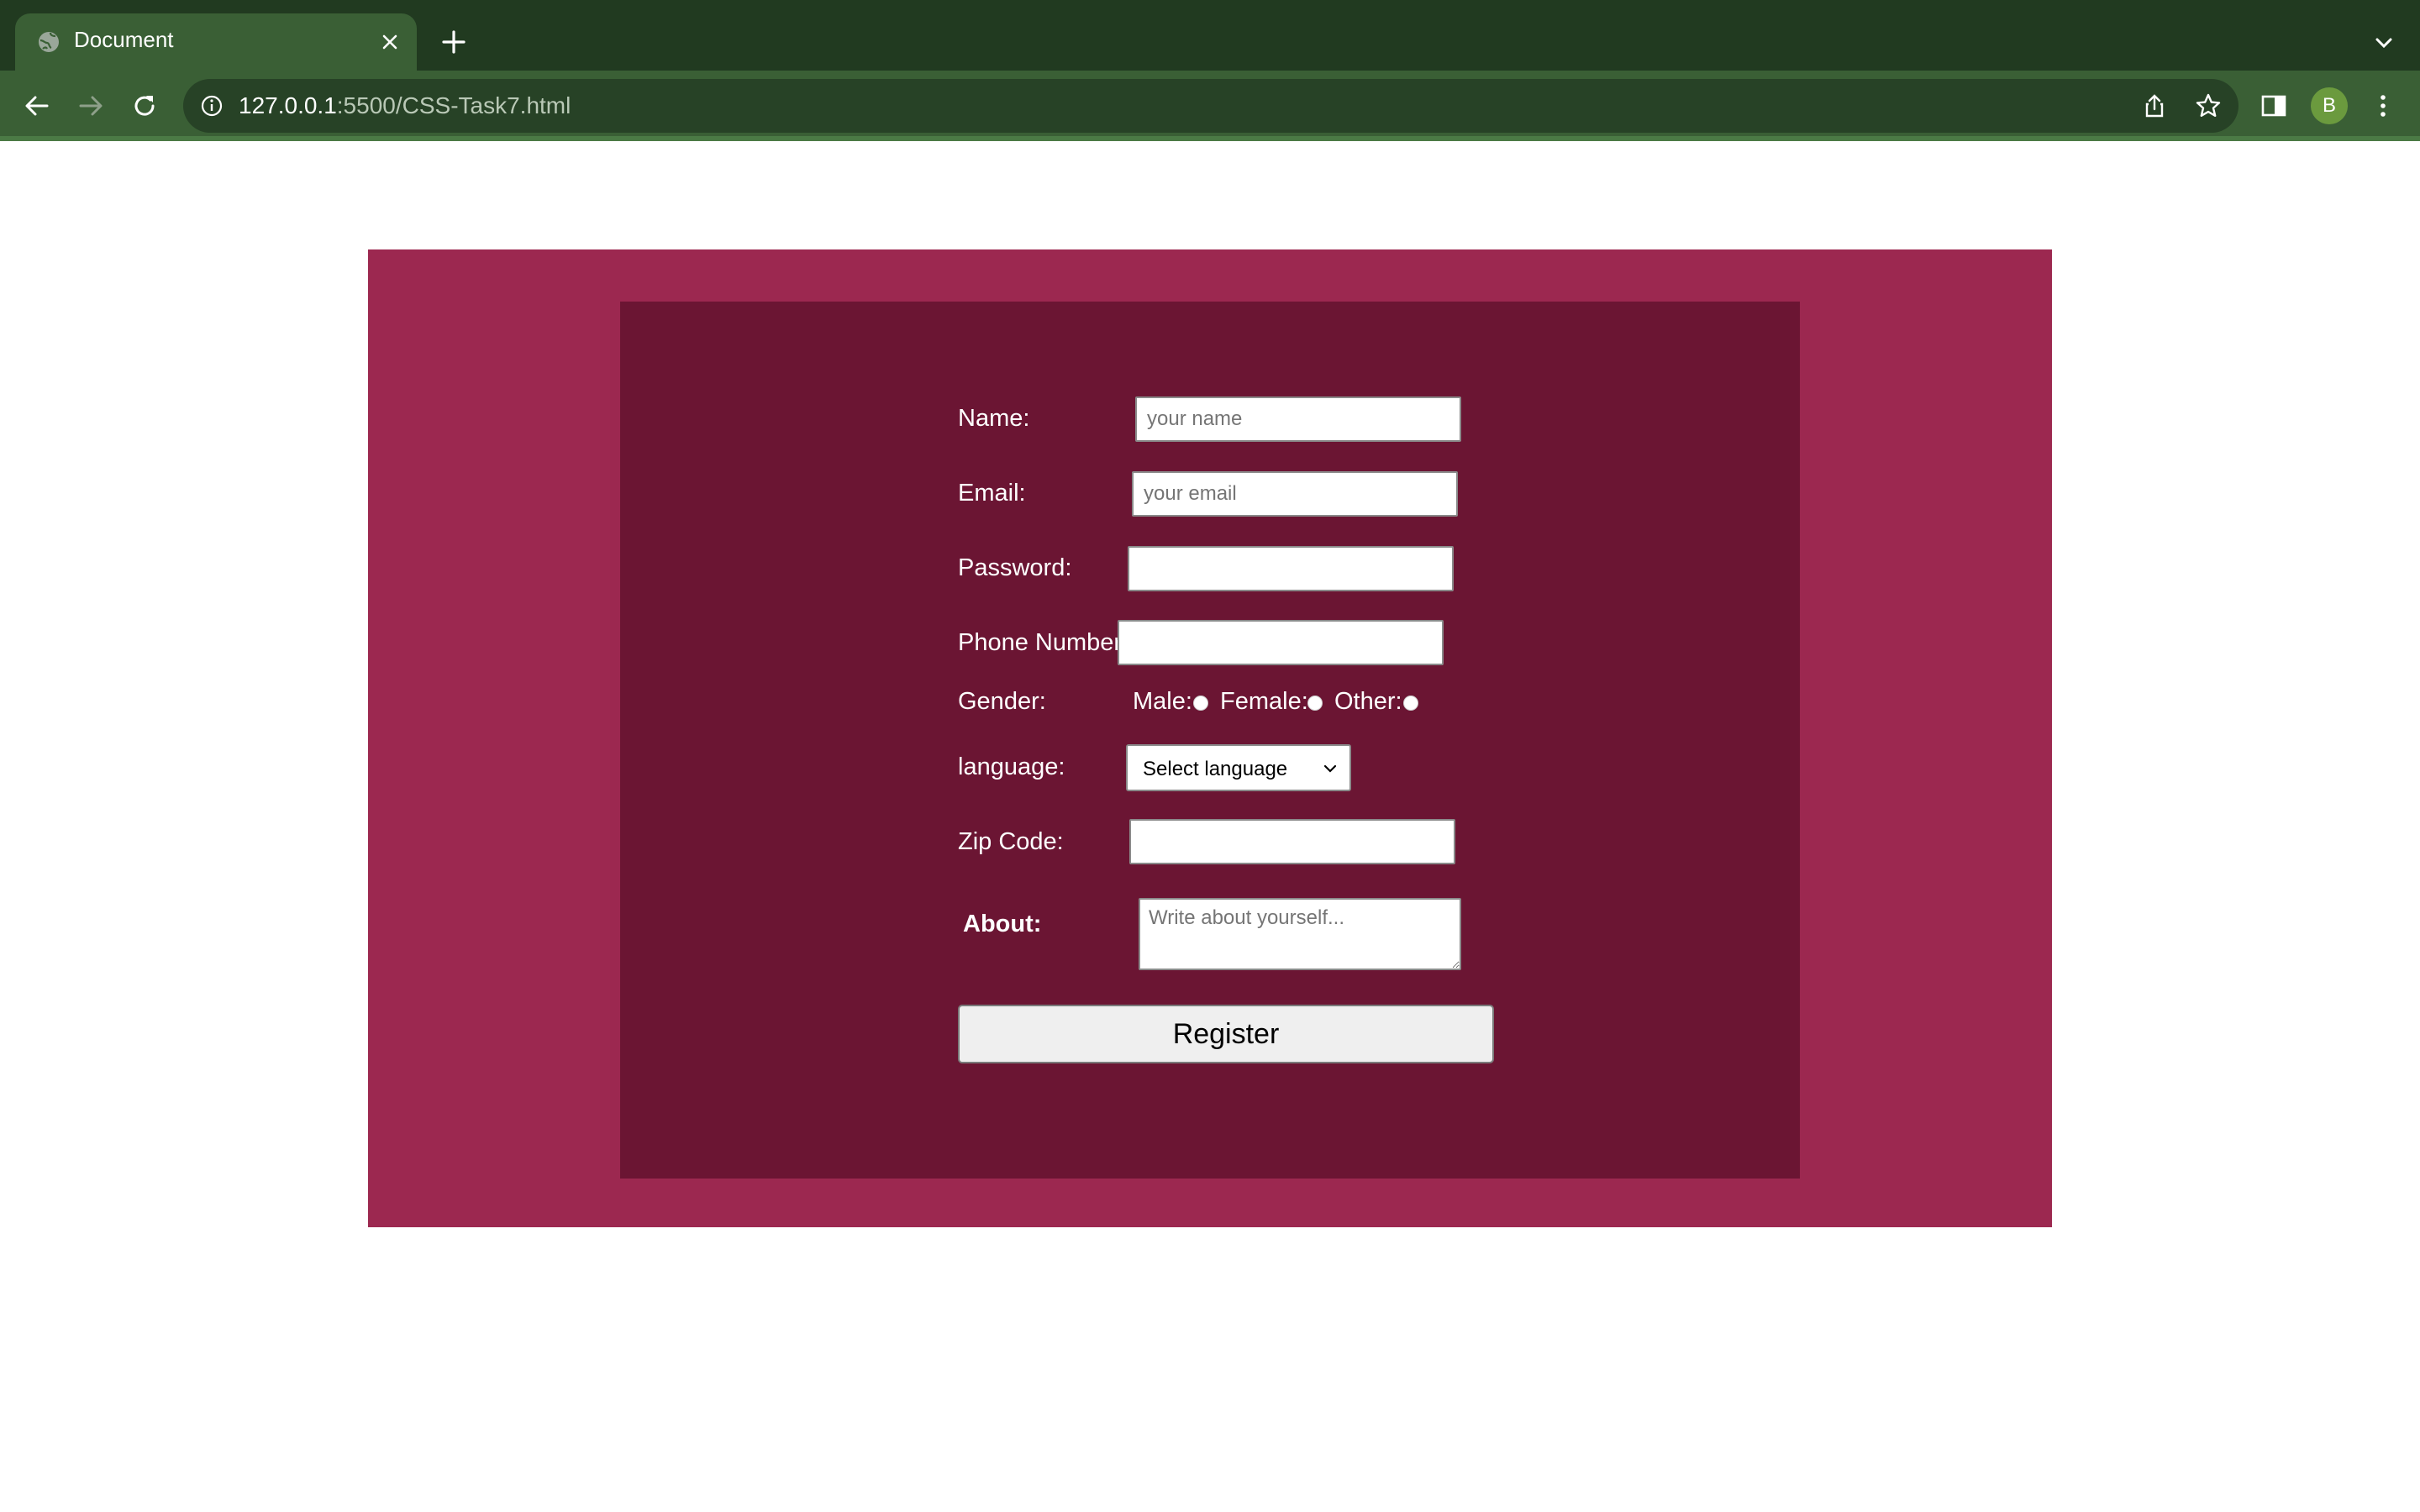 The width and height of the screenshot is (2420, 1512). What do you see at coordinates (1330, 768) in the screenshot?
I see `chevron-down-icon` at bounding box center [1330, 768].